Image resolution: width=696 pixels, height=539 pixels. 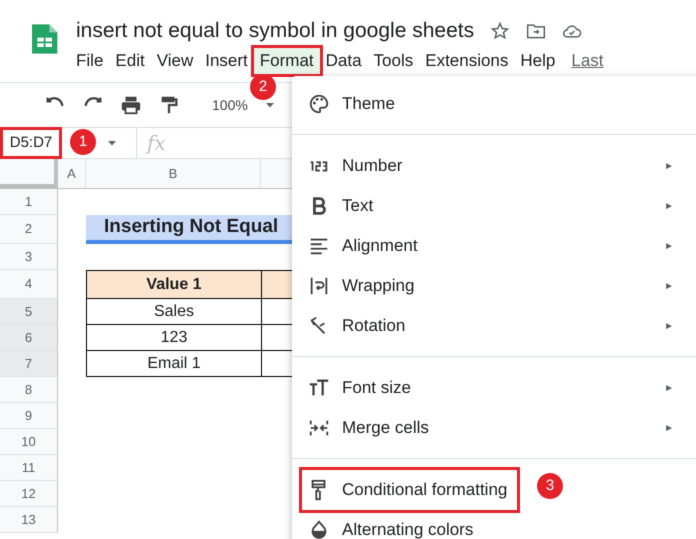 What do you see at coordinates (410, 490) in the screenshot?
I see `menu-item: Conditional formatting` at bounding box center [410, 490].